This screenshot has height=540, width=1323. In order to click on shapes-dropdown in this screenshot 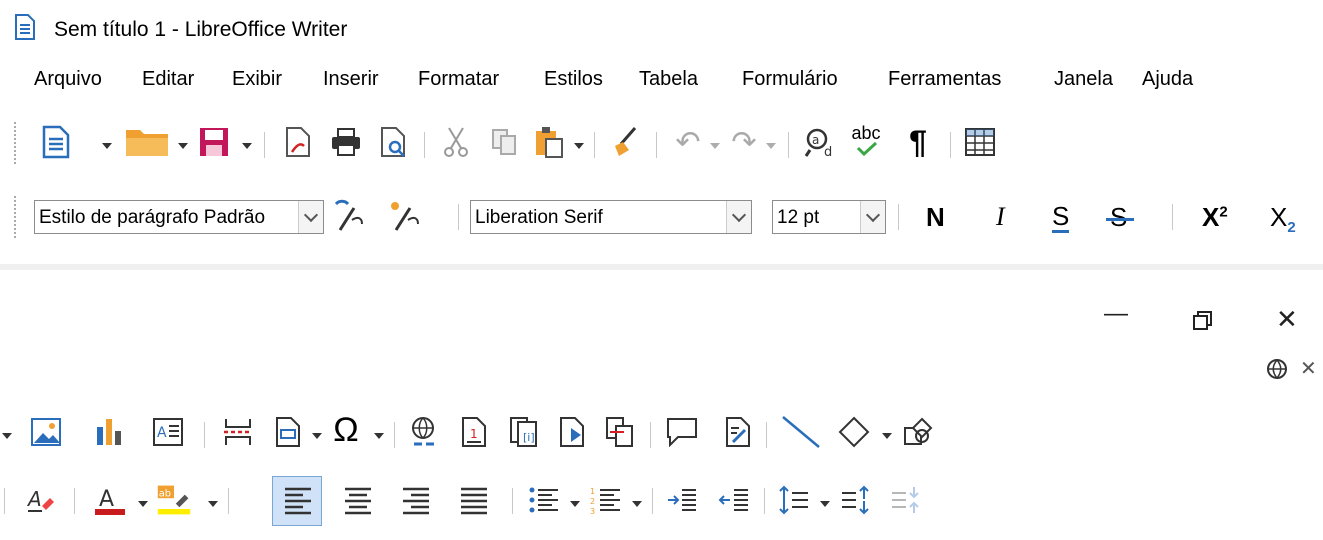, I will do `click(887, 436)`.